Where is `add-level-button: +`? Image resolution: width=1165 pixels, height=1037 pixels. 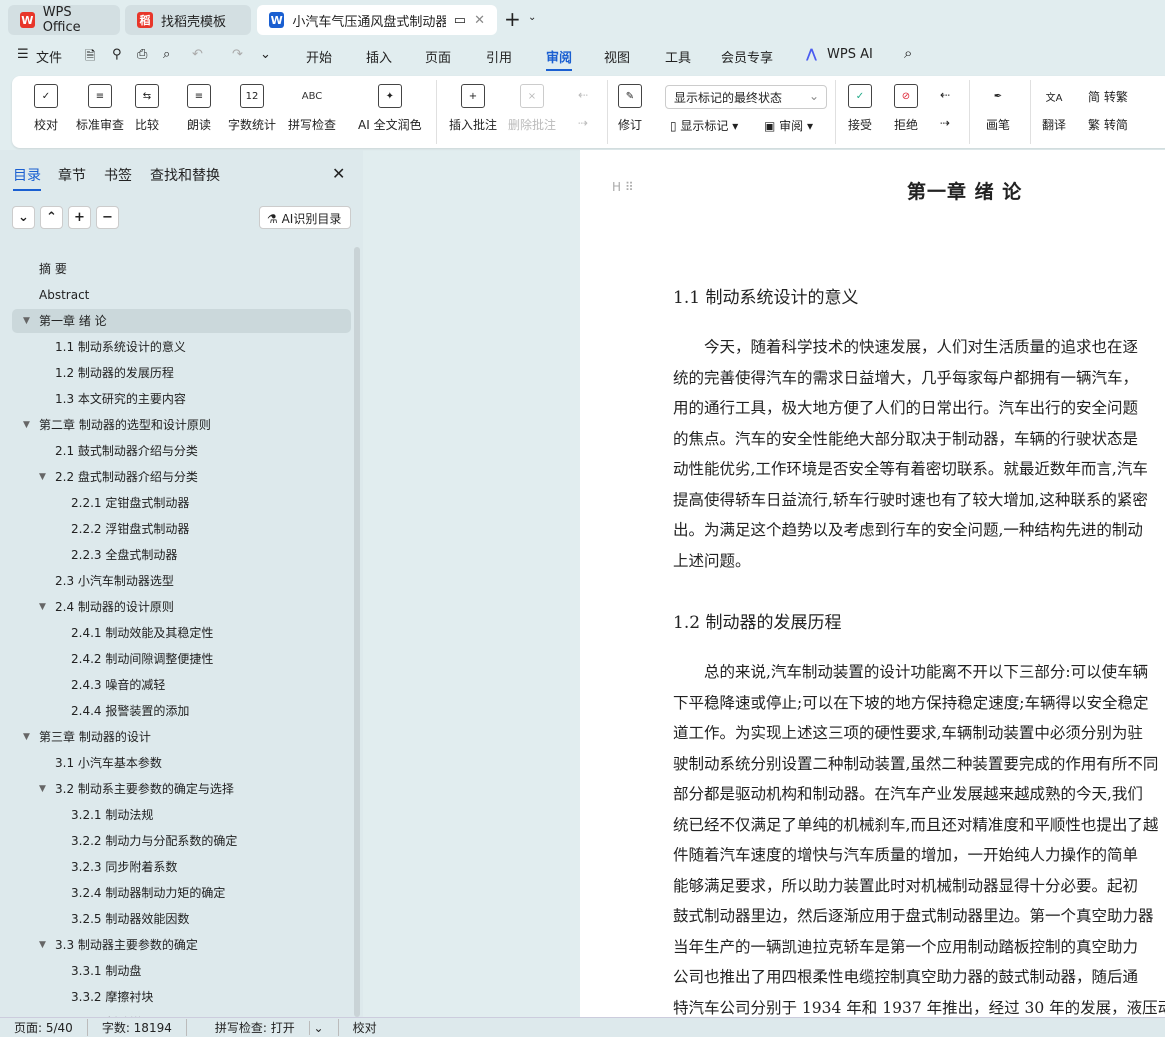
add-level-button: + is located at coordinates (79, 217).